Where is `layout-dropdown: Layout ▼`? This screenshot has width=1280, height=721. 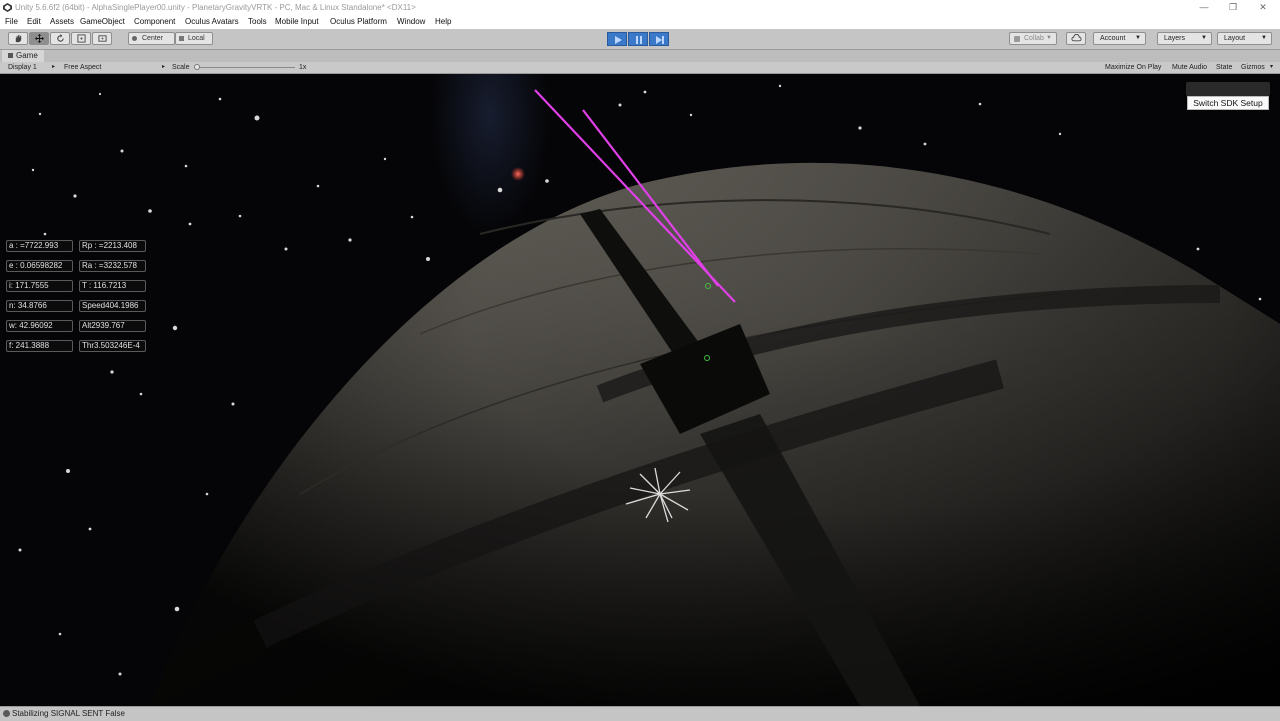
layout-dropdown: Layout ▼ is located at coordinates (1244, 38).